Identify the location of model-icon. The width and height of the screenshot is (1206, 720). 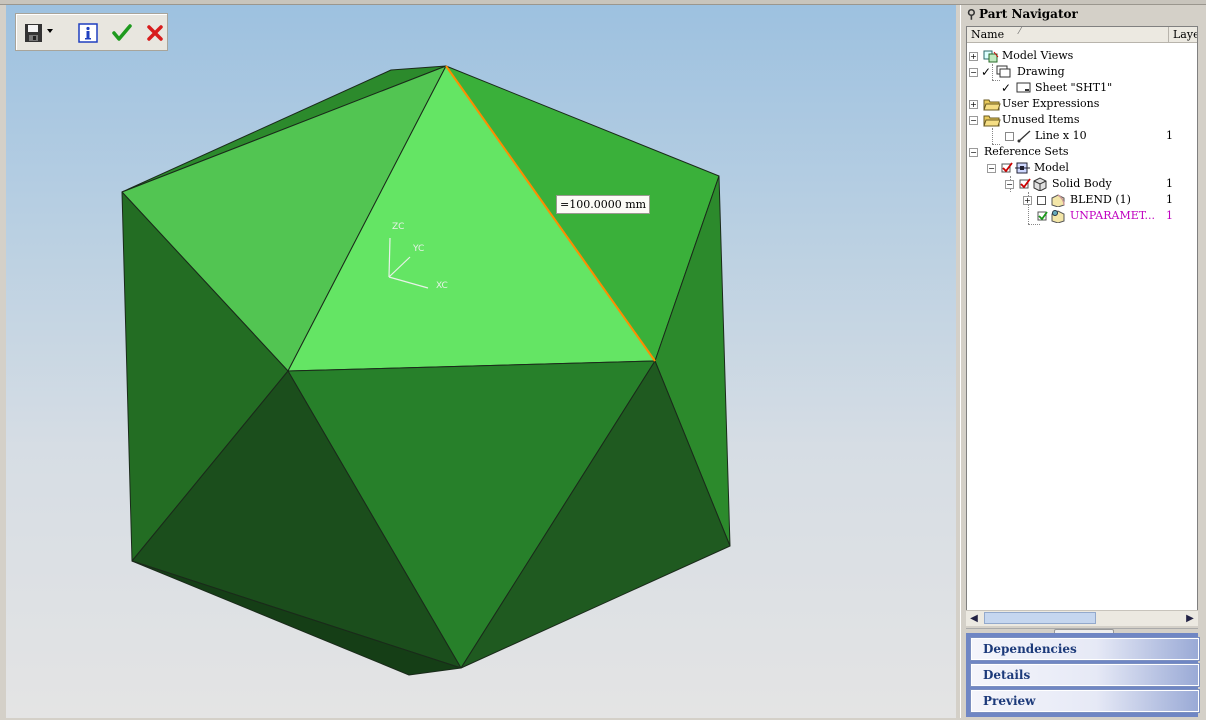
(1023, 168).